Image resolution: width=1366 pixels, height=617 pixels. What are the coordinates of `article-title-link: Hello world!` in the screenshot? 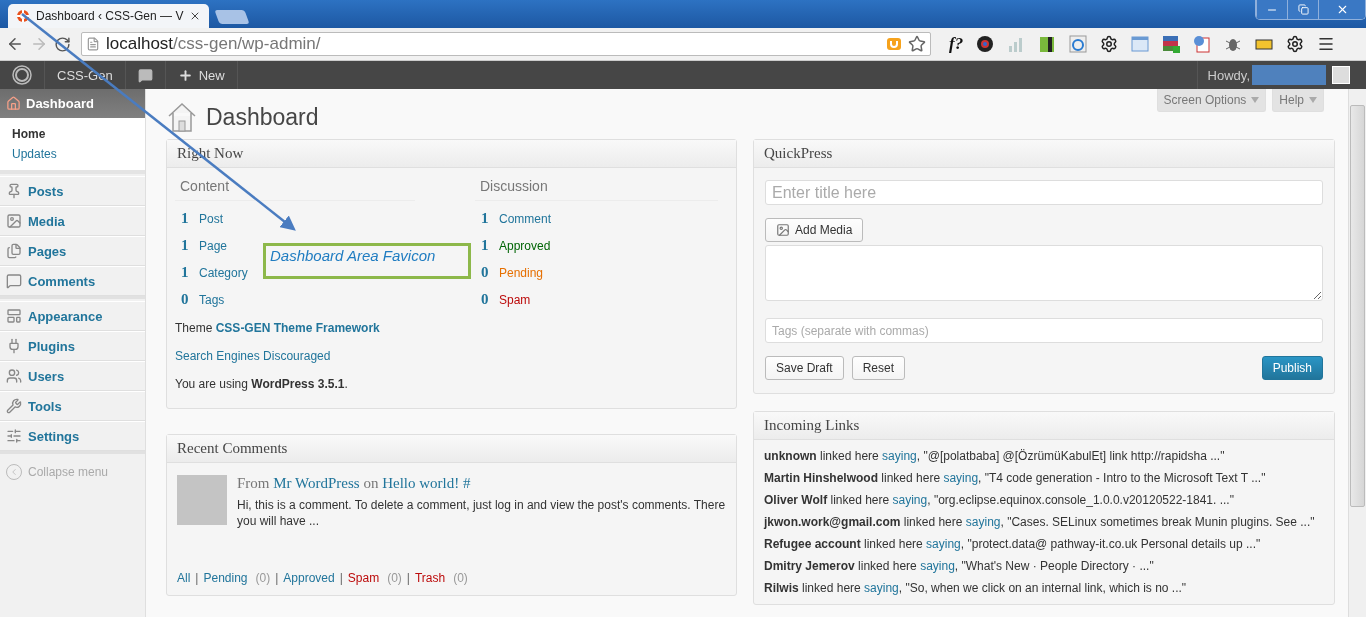 It's located at (421, 483).